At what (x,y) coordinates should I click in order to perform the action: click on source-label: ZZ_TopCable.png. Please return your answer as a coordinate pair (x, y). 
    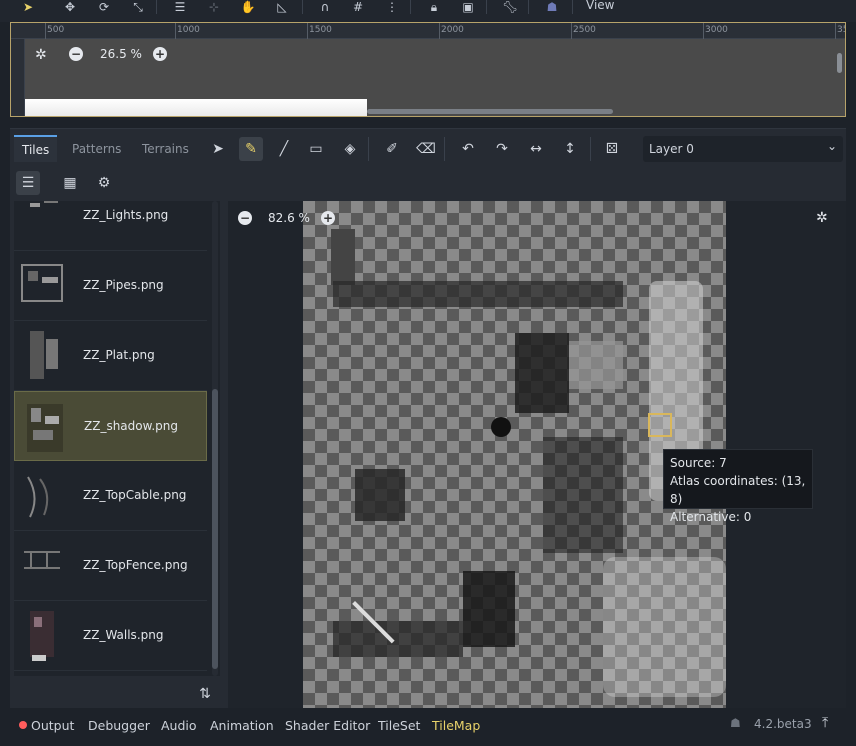
    Looking at the image, I should click on (135, 495).